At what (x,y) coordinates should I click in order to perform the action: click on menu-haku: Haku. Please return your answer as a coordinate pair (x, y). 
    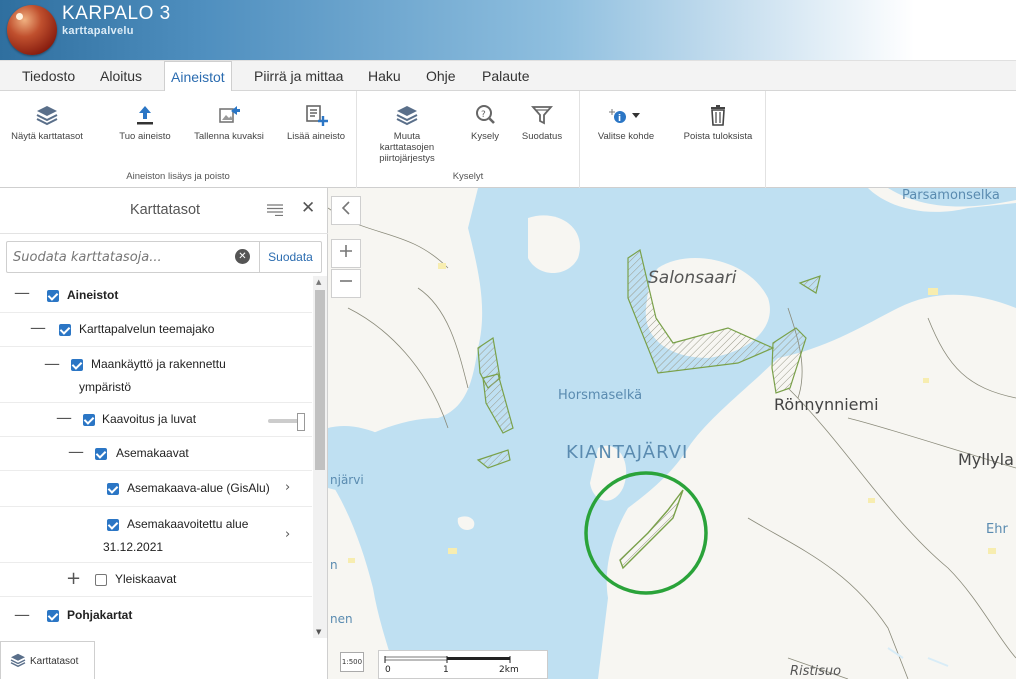
    Looking at the image, I should click on (384, 76).